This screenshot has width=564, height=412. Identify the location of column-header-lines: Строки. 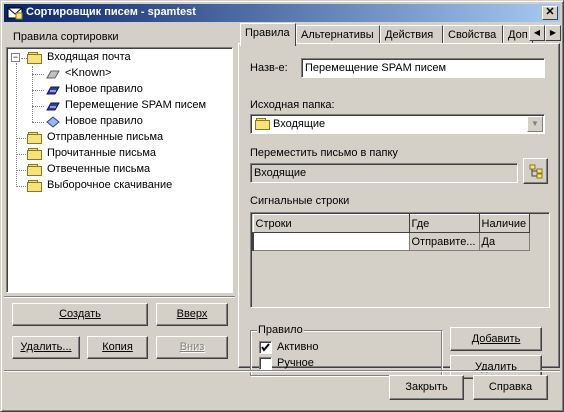
(331, 223).